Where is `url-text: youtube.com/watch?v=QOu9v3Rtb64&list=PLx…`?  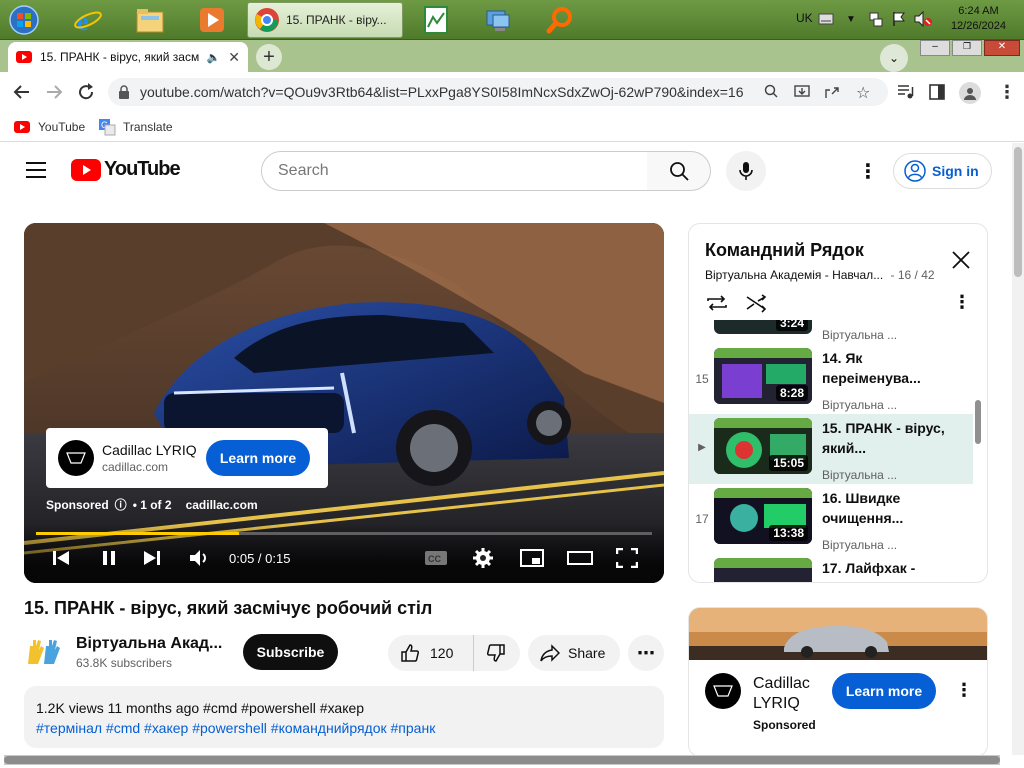 url-text: youtube.com/watch?v=QOu9v3Rtb64&list=PLx… is located at coordinates (442, 92).